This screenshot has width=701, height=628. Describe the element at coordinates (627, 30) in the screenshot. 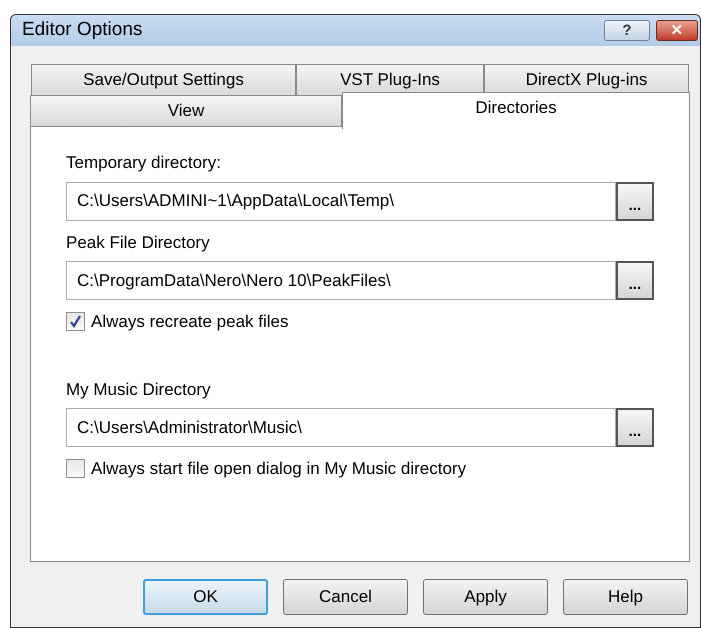

I see `help-button: ?` at that location.